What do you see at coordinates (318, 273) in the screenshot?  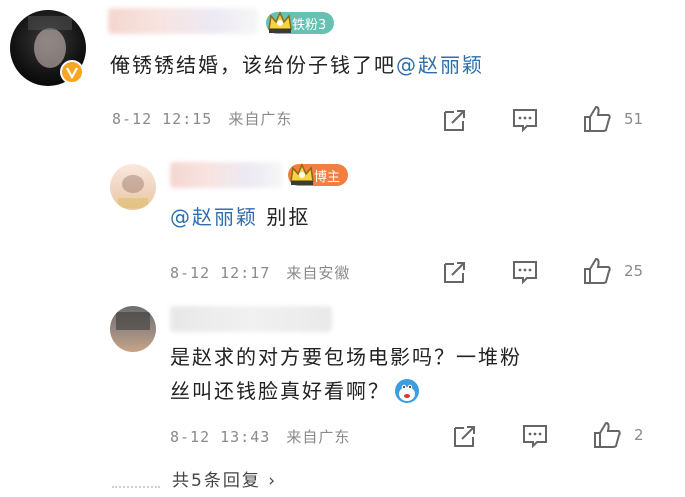 I see `source-location: 来自安徽` at bounding box center [318, 273].